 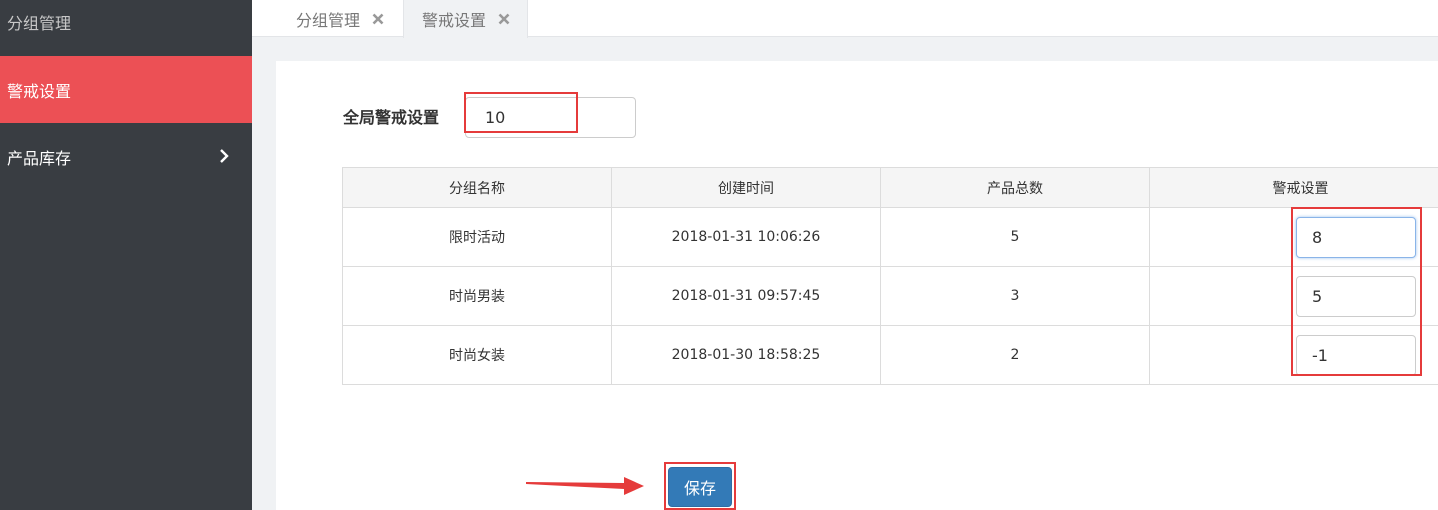 What do you see at coordinates (700, 487) in the screenshot?
I see `save-button: 保存` at bounding box center [700, 487].